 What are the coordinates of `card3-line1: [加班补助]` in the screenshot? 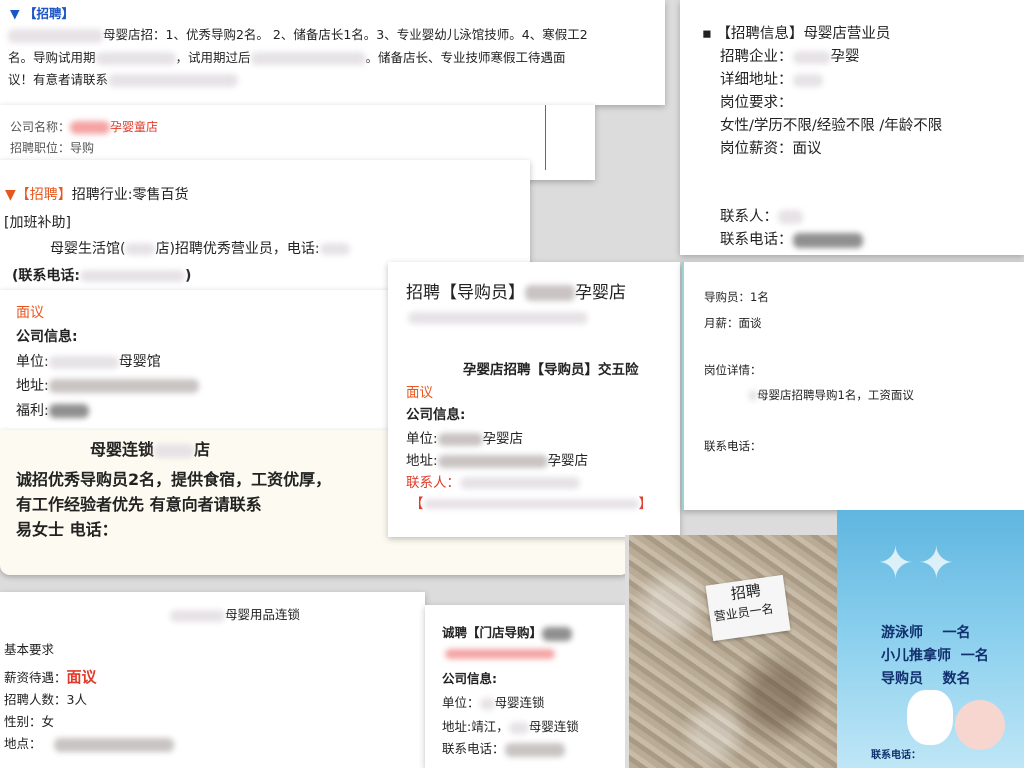 It's located at (37, 223).